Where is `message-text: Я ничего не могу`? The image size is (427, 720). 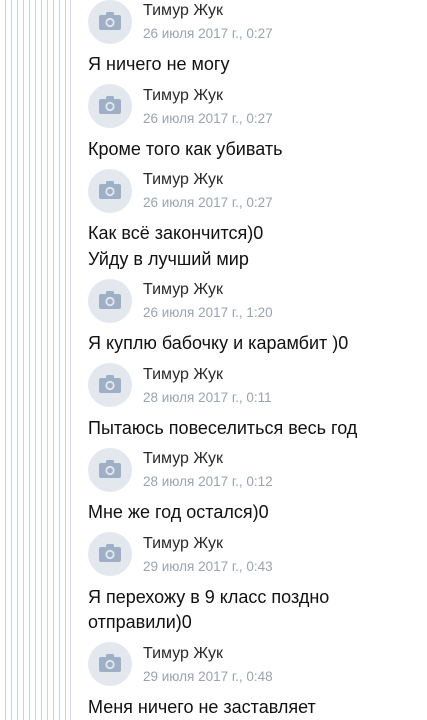
message-text: Я ничего не могу is located at coordinates (159, 64).